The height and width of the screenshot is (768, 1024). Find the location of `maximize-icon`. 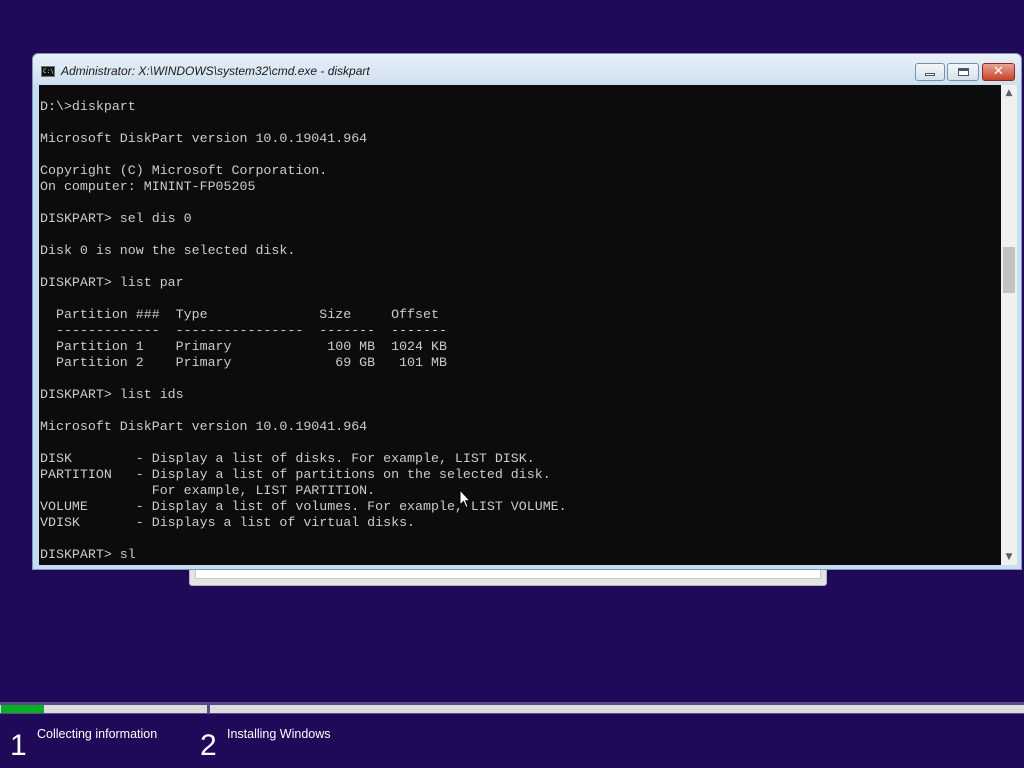

maximize-icon is located at coordinates (963, 72).